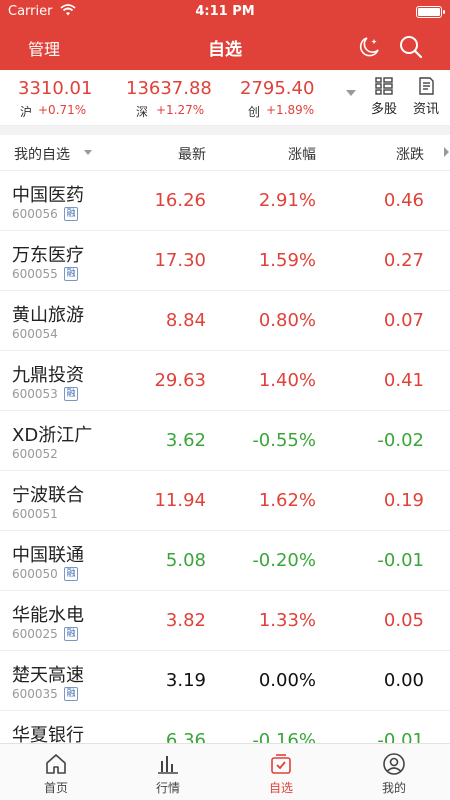  I want to click on stock-price: 3.82, so click(185, 620).